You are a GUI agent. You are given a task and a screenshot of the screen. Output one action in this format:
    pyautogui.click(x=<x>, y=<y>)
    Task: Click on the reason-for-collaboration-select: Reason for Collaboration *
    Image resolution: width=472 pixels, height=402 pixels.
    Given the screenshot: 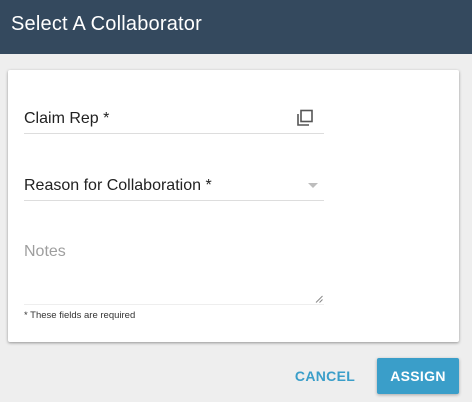 What is the action you would take?
    pyautogui.click(x=174, y=187)
    